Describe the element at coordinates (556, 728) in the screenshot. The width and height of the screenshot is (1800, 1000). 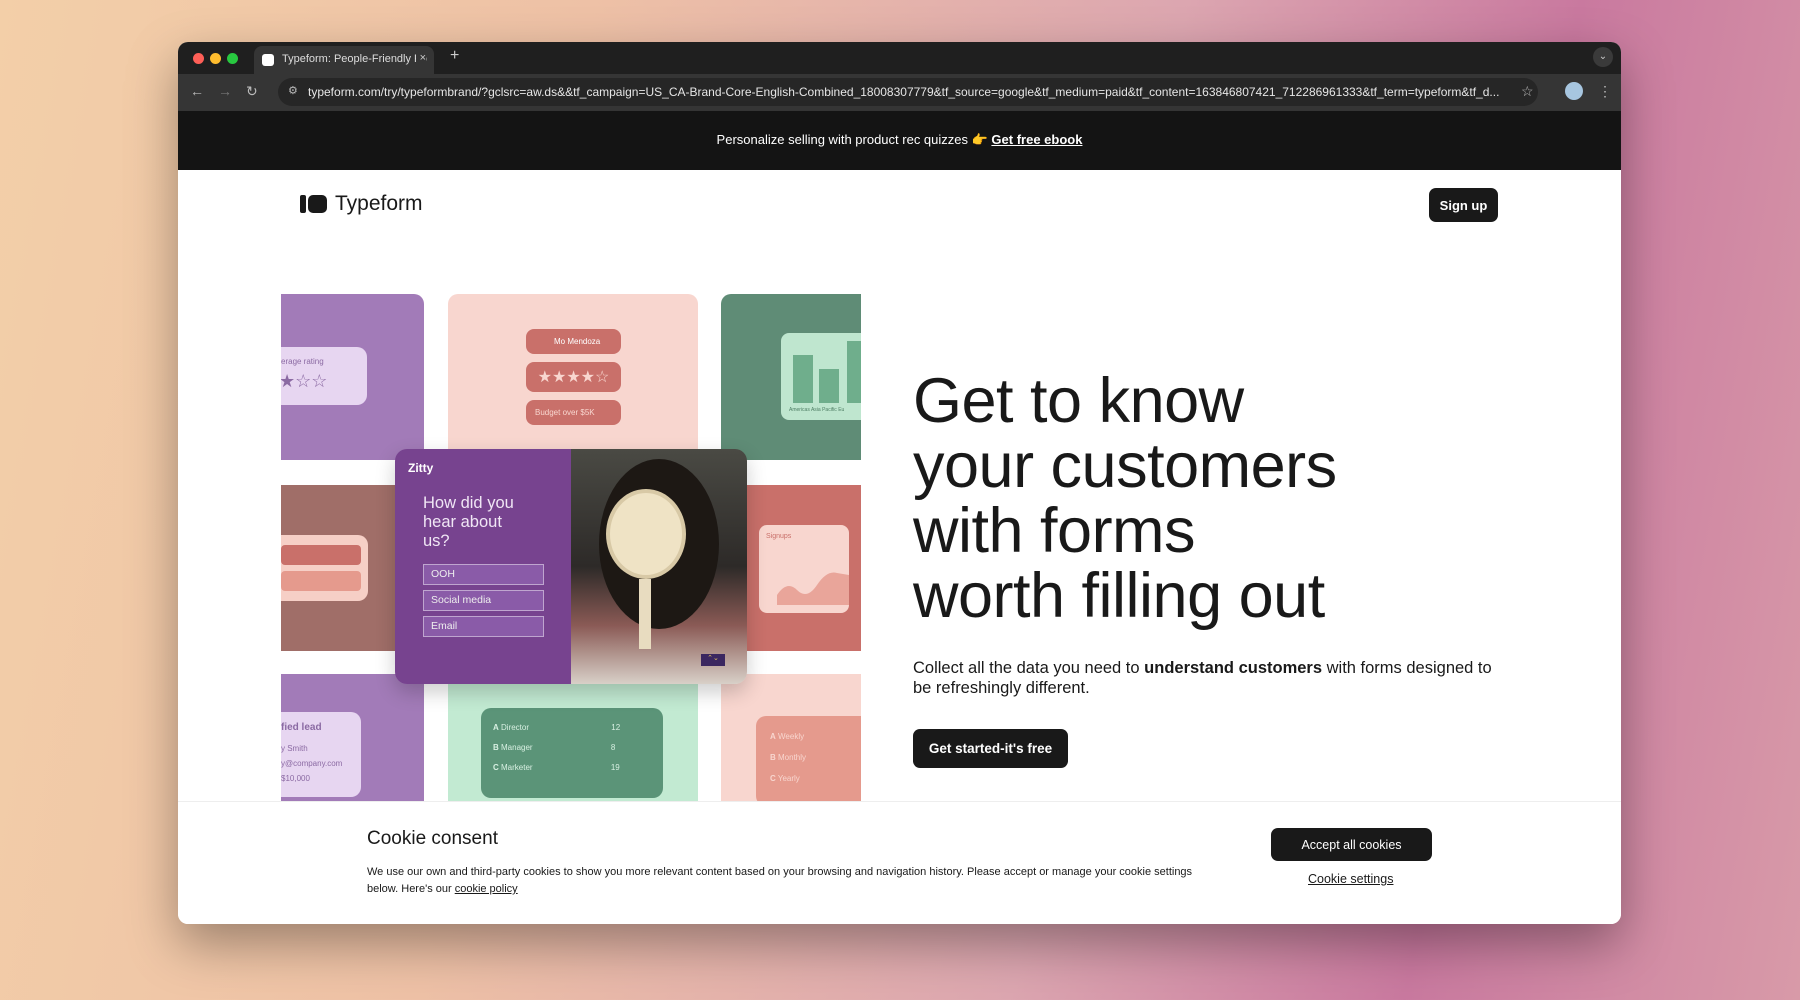
I see `role-option: A Director 12` at that location.